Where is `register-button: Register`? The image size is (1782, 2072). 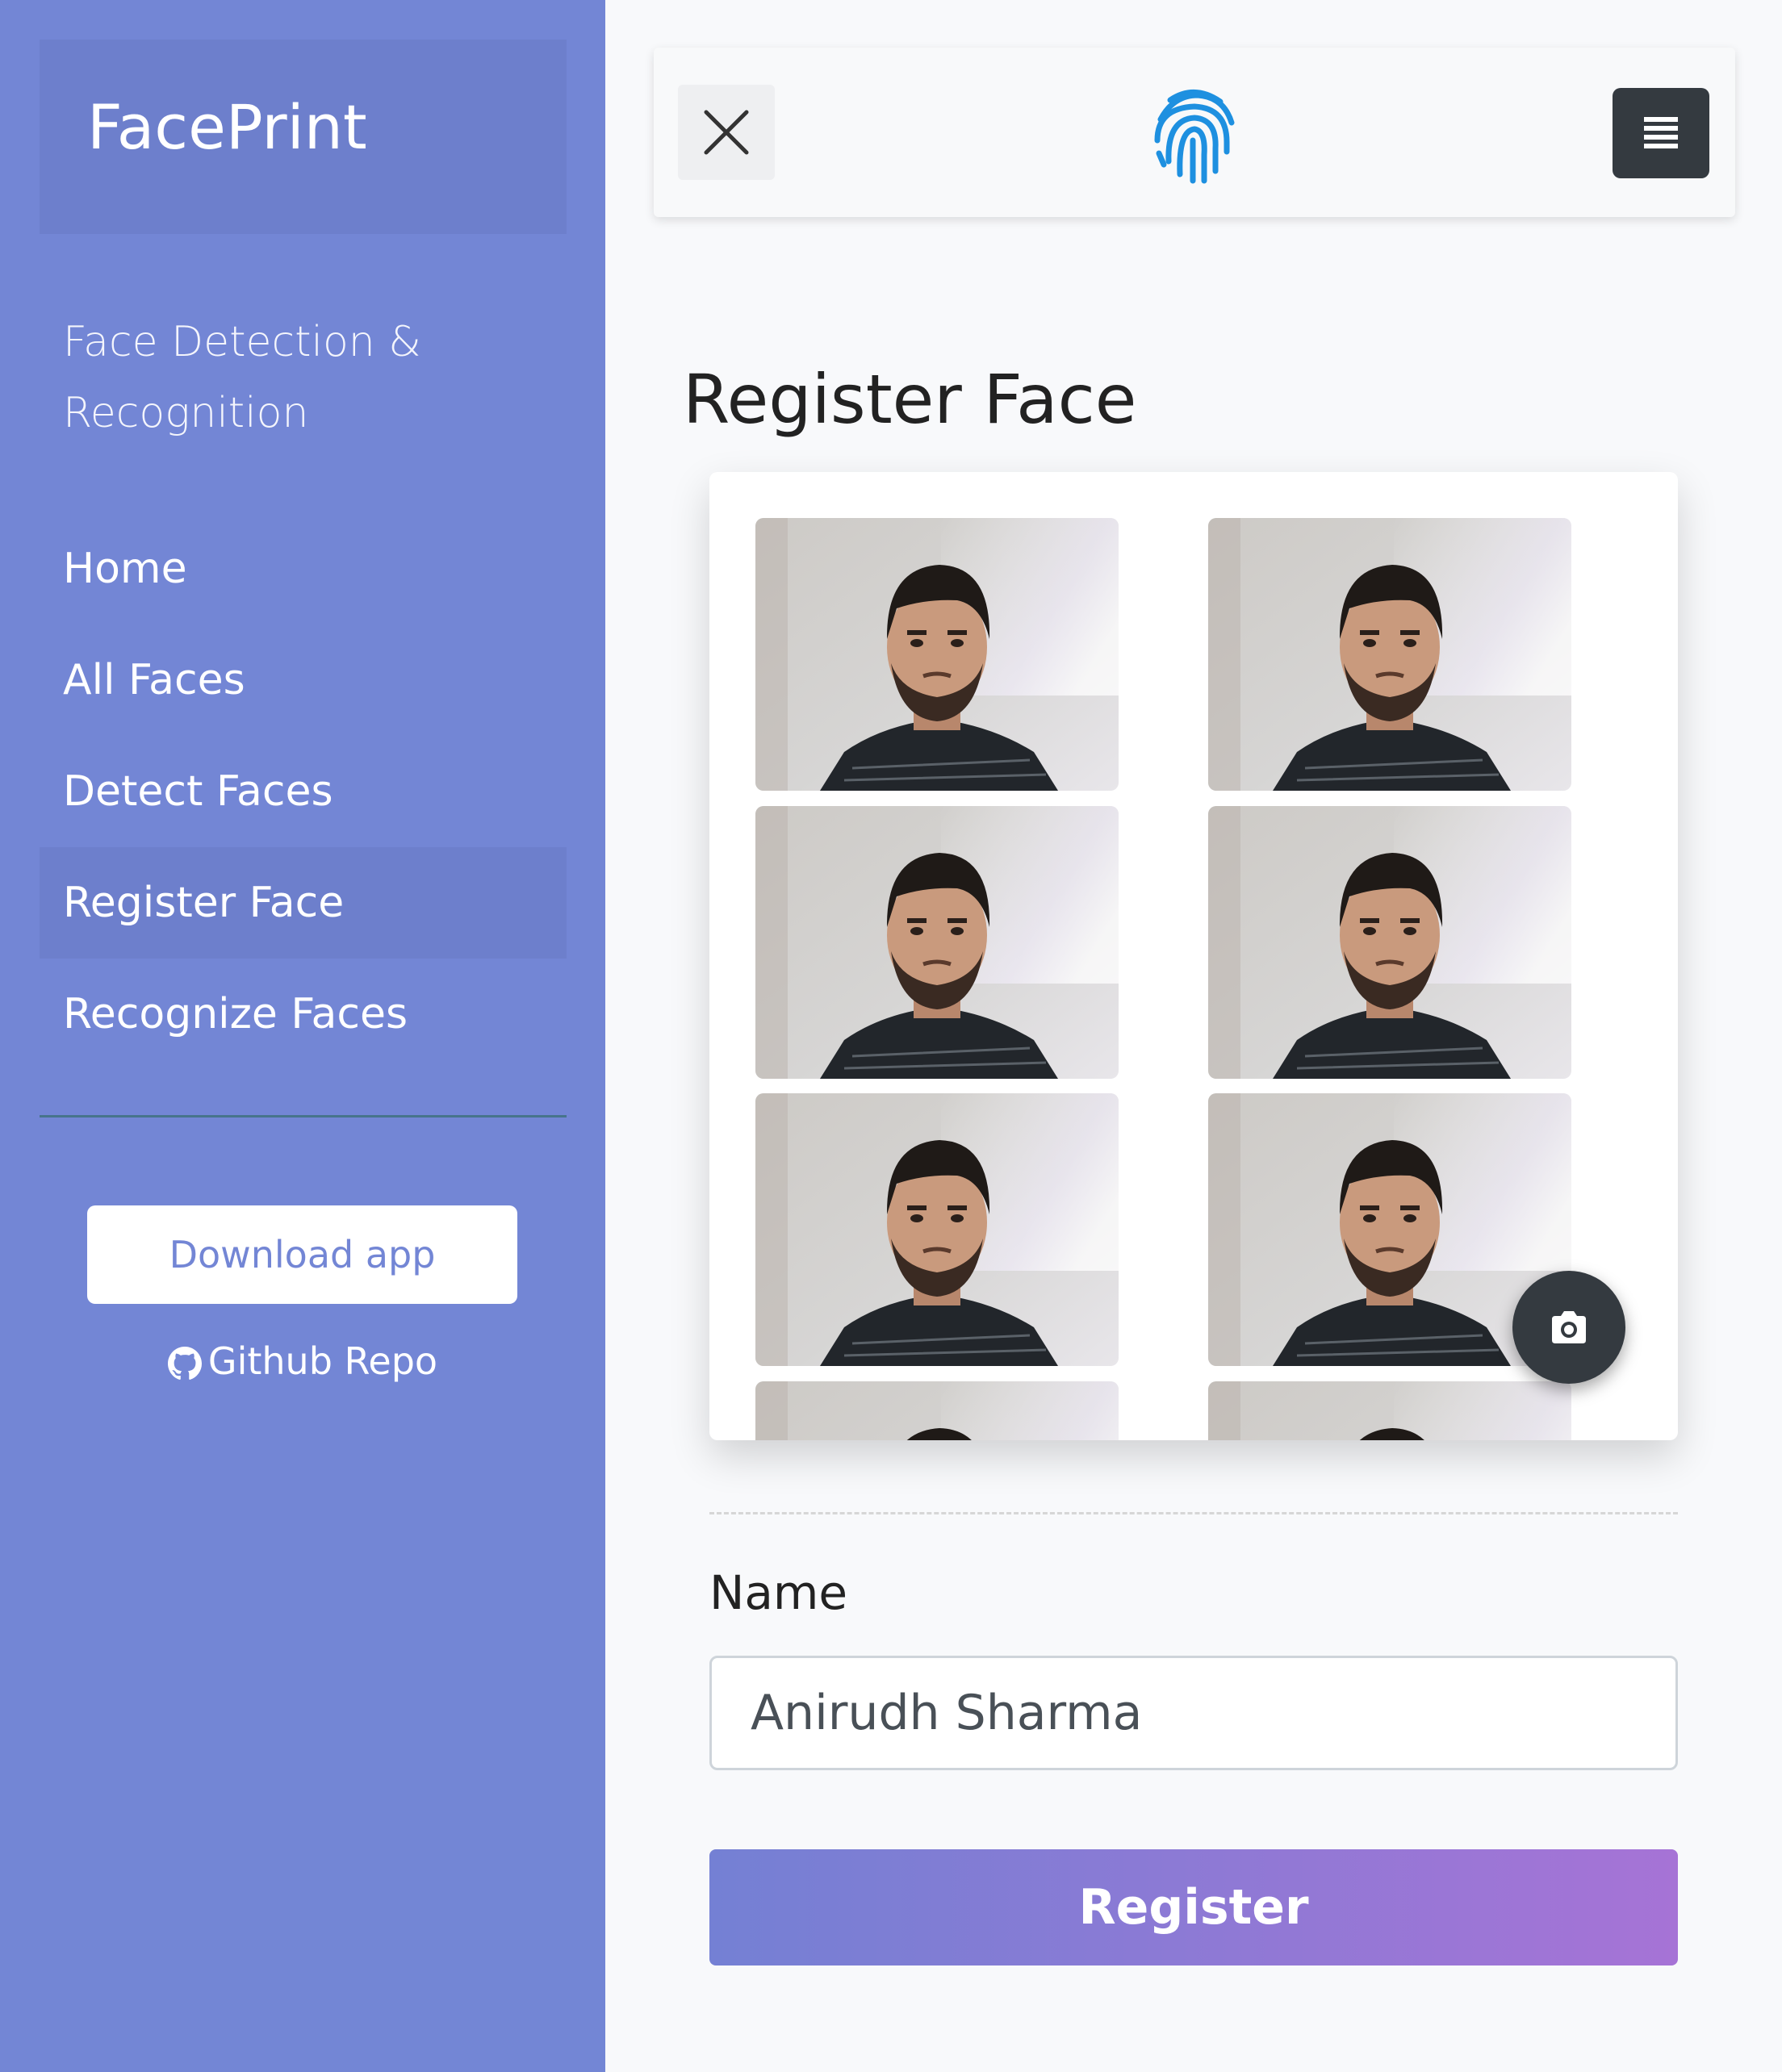 register-button: Register is located at coordinates (1193, 1907).